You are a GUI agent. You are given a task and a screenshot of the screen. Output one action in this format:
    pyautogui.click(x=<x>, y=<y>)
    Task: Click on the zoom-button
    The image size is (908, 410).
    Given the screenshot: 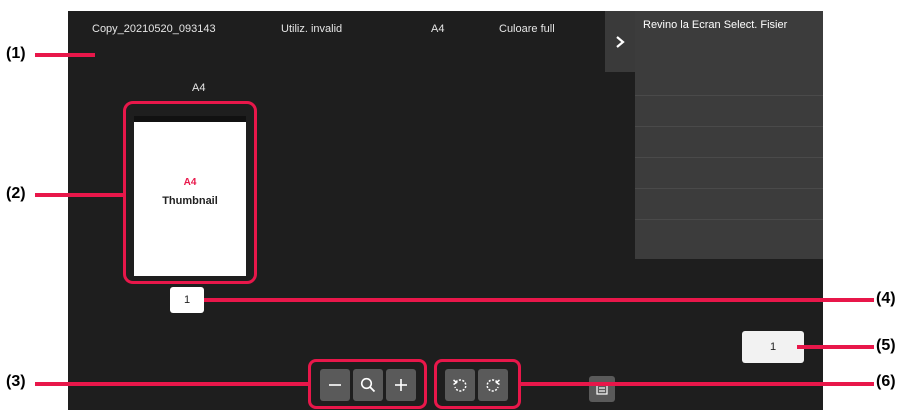 What is the action you would take?
    pyautogui.click(x=368, y=385)
    